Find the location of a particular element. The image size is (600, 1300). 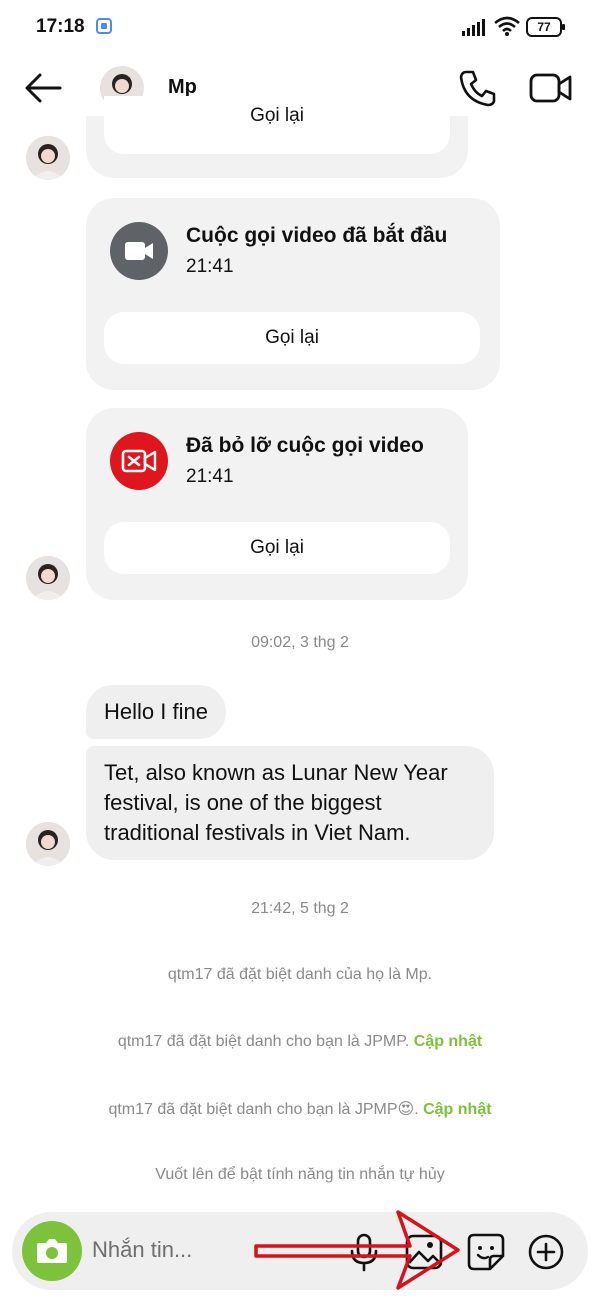

call-card-video-started: Cuộc gọi video đã bắt đầu 21:41 Gọi lại is located at coordinates (293, 294).